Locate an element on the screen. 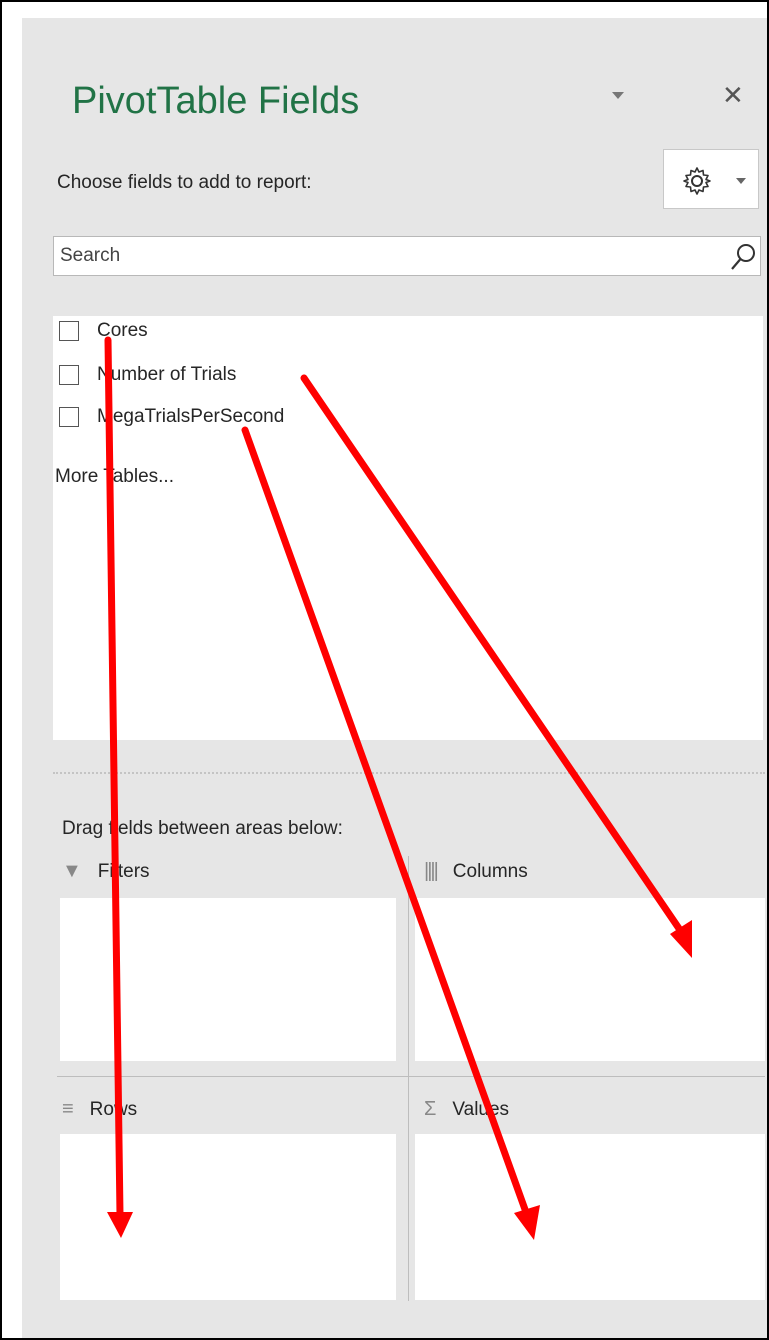  values-label: Values is located at coordinates (481, 1109).